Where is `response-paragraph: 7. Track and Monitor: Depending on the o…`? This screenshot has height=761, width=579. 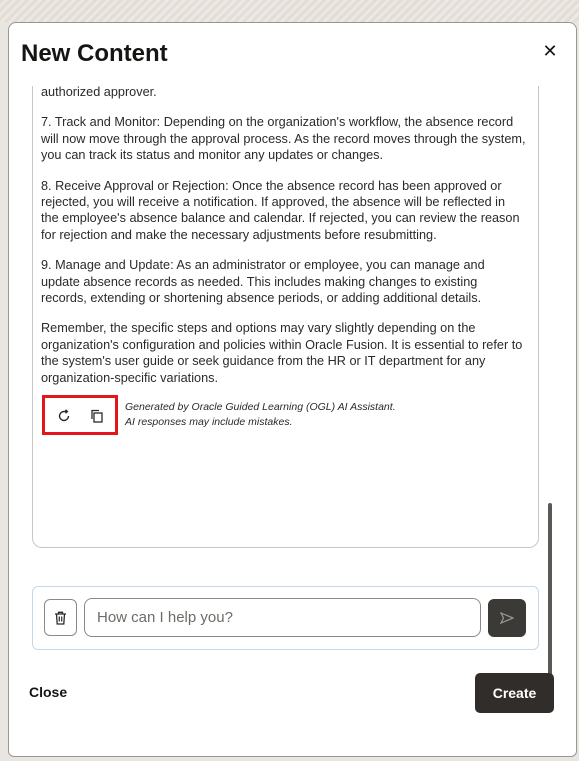 response-paragraph: 7. Track and Monitor: Depending on the o… is located at coordinates (283, 139).